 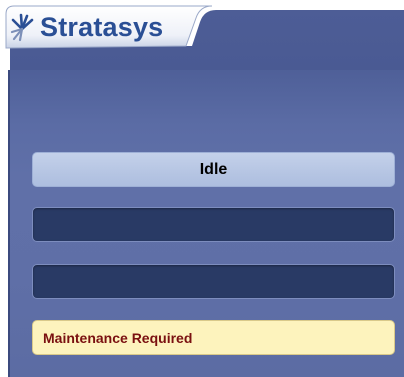 I want to click on stratasys-logo-icon, so click(x=22, y=27).